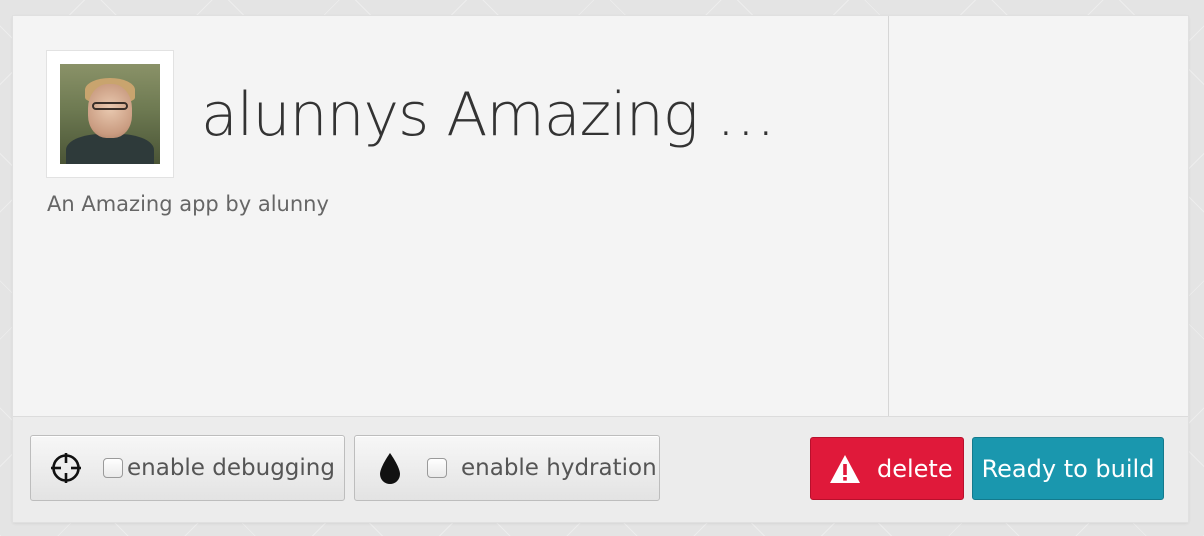  I want to click on enable-debugging-option: enable debugging, so click(187, 468).